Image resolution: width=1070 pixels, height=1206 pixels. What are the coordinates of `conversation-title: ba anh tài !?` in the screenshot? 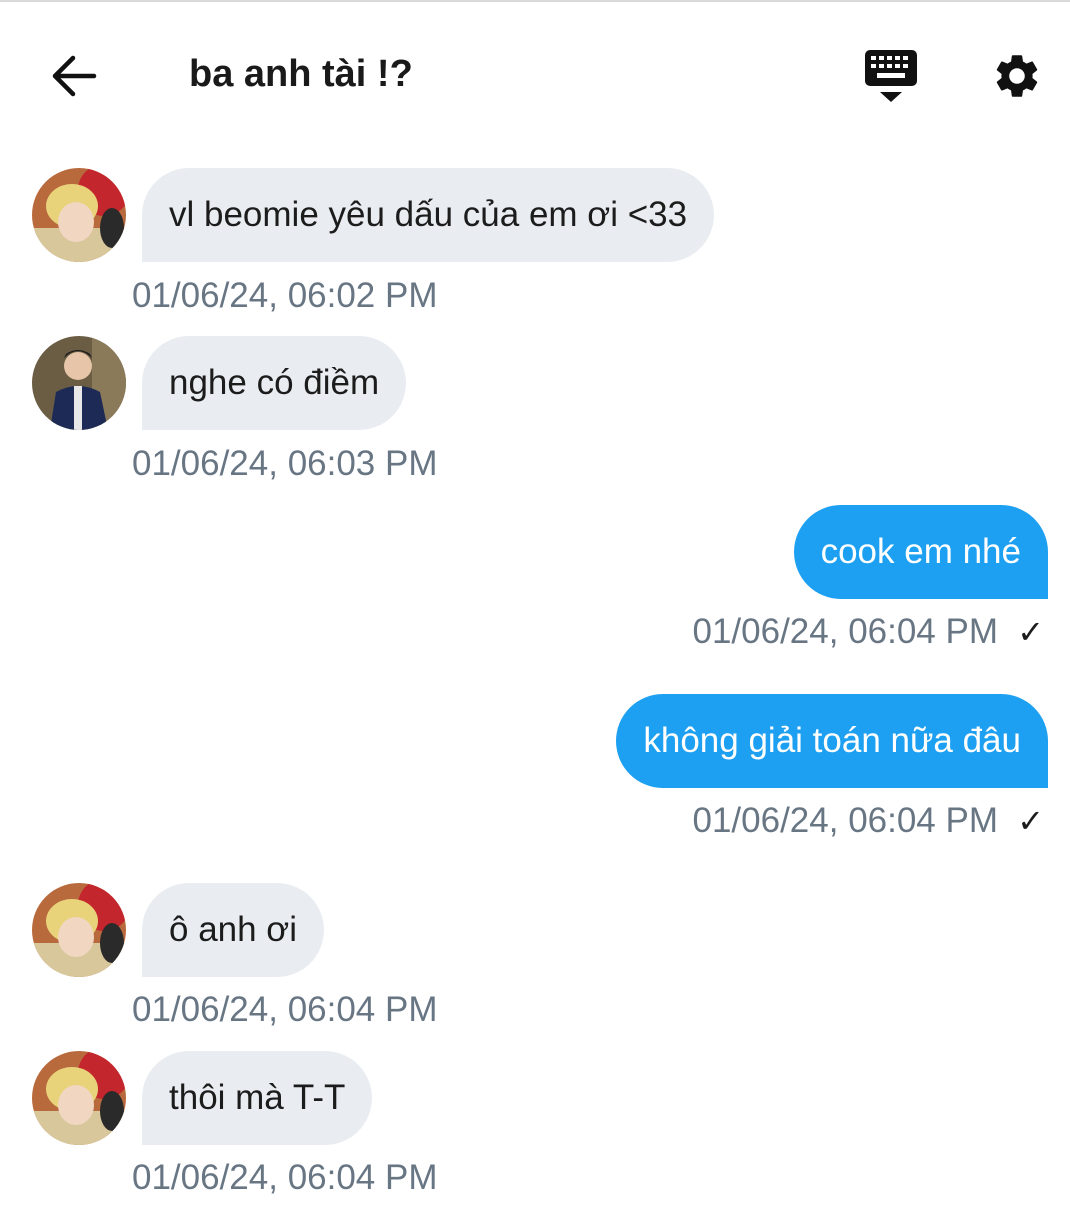 It's located at (301, 74).